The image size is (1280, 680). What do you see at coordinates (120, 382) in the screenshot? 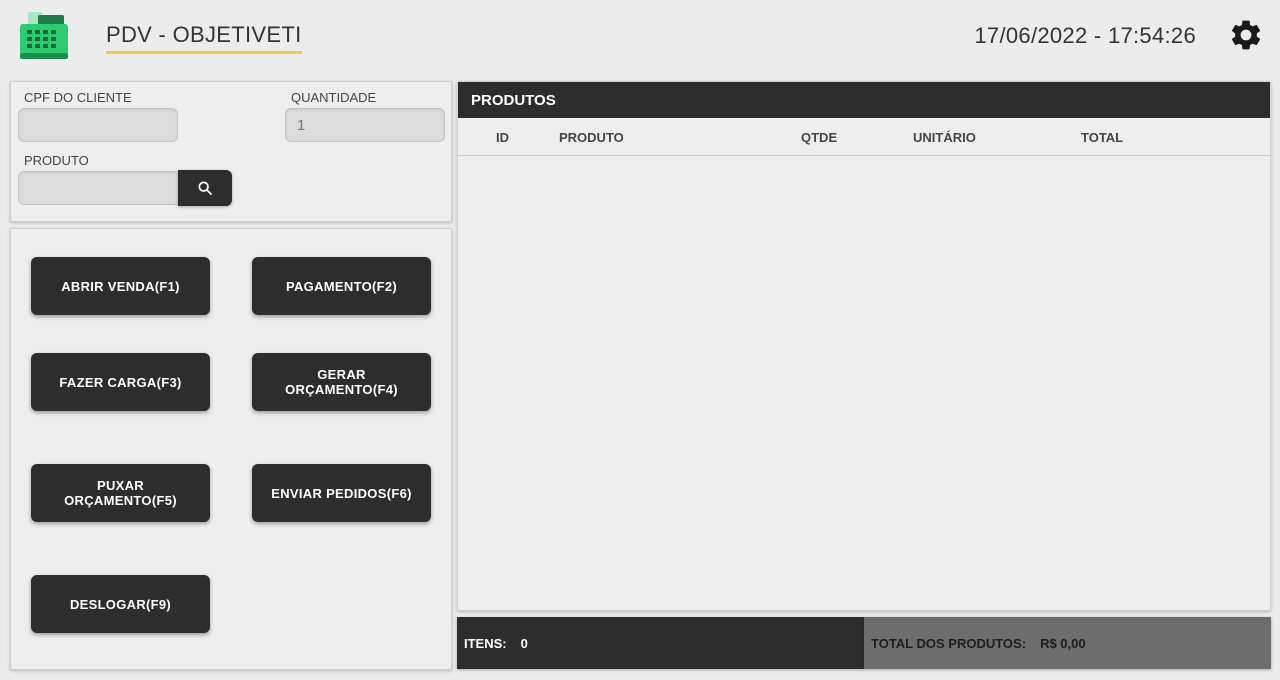
I see `load-button: FAZER CARGA(F3)` at bounding box center [120, 382].